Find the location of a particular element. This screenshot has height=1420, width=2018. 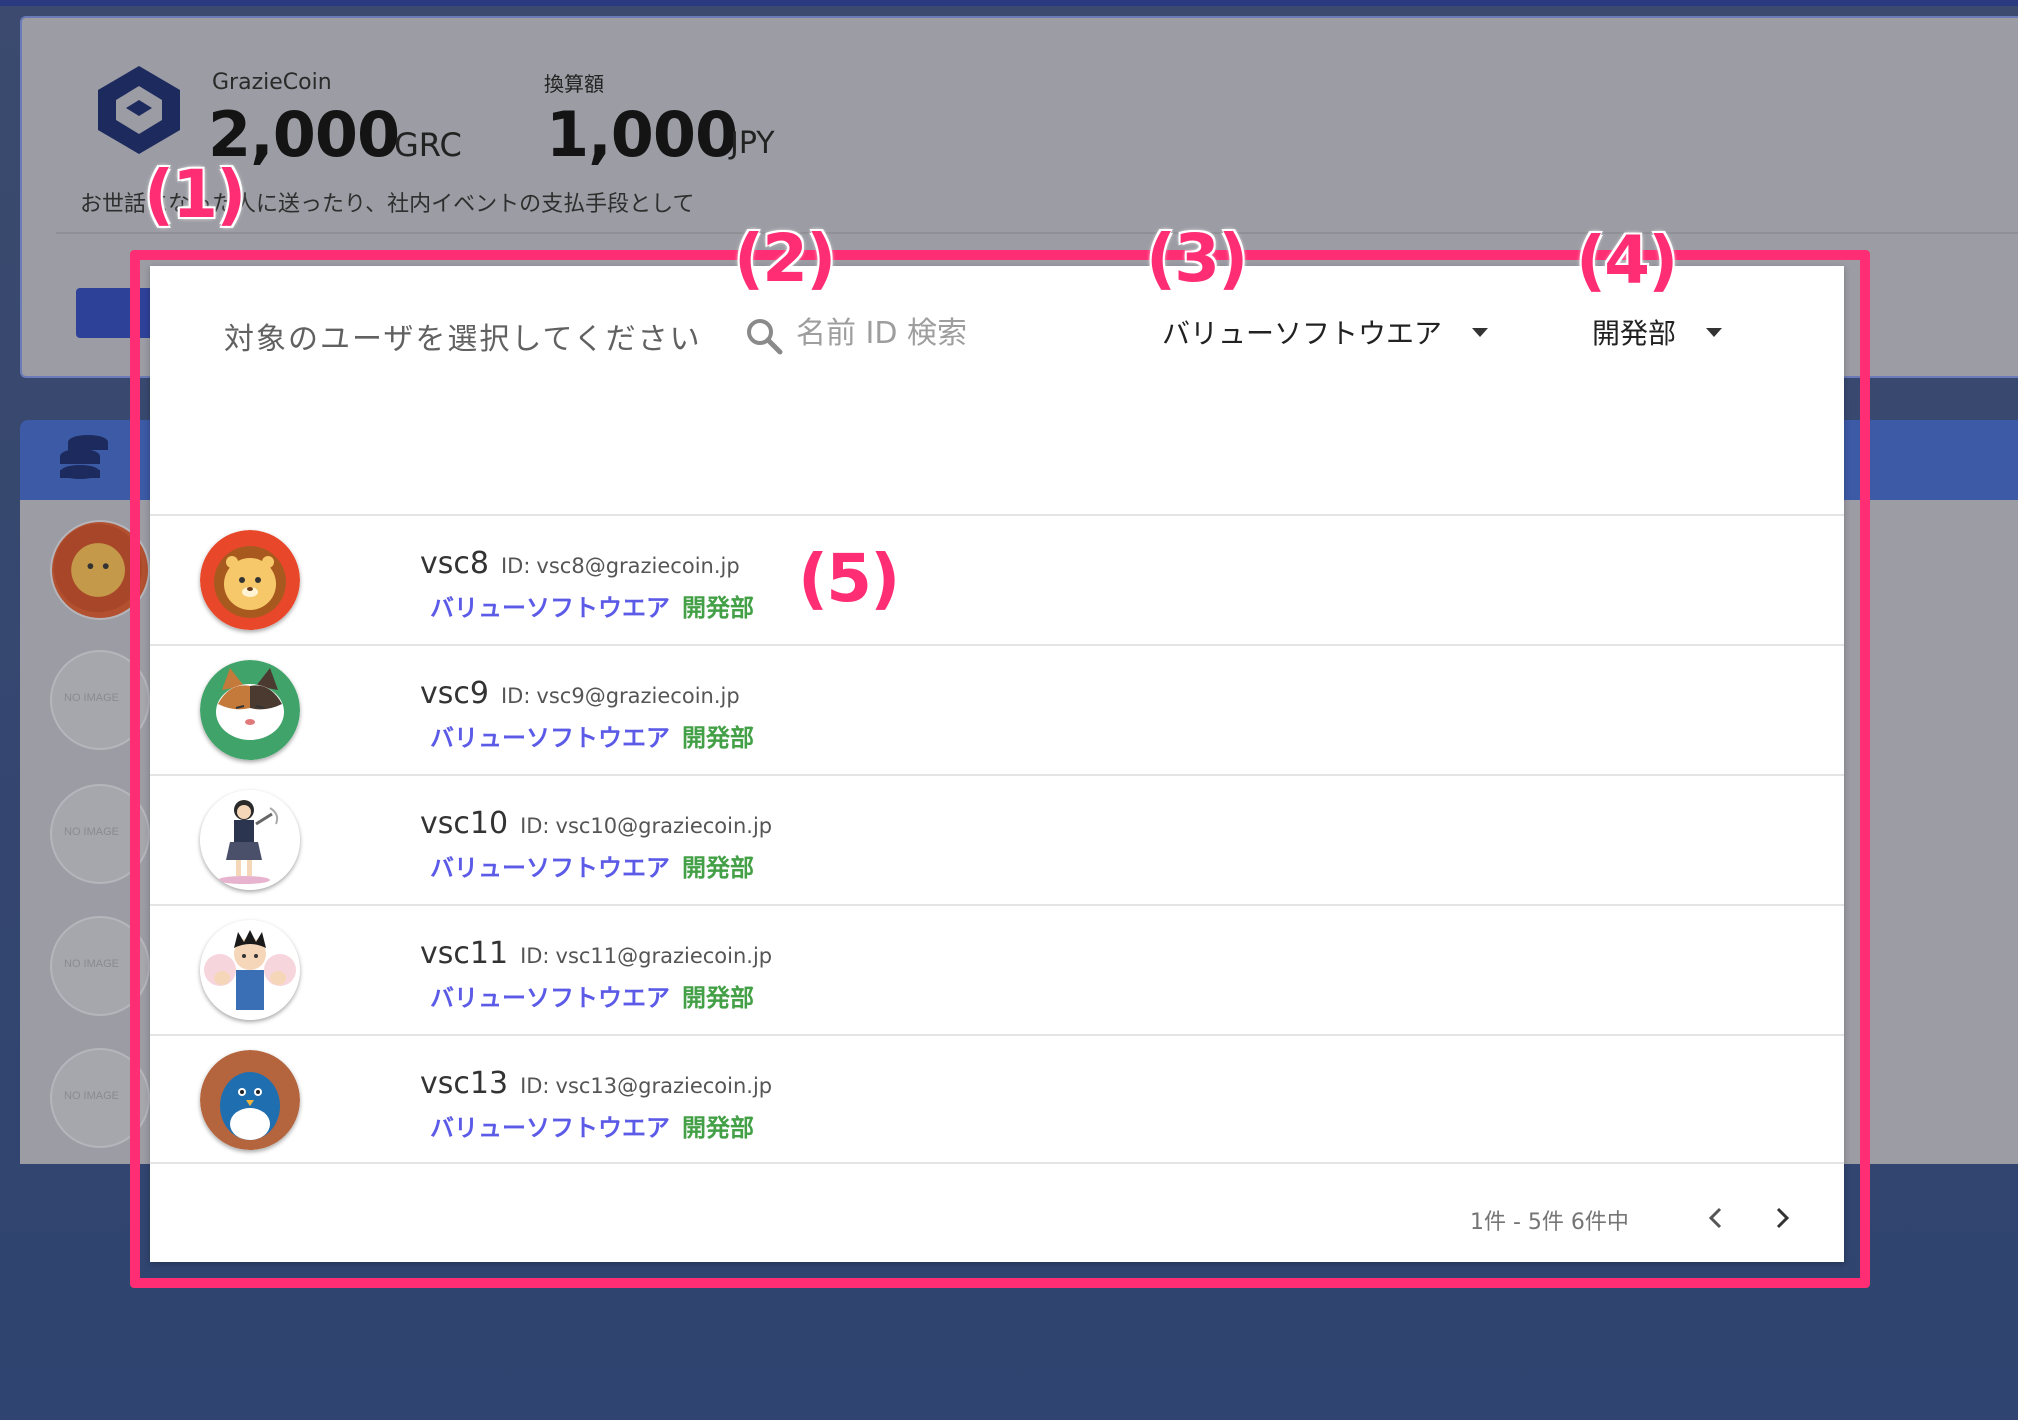

annotation-2: (2) is located at coordinates (785, 258).